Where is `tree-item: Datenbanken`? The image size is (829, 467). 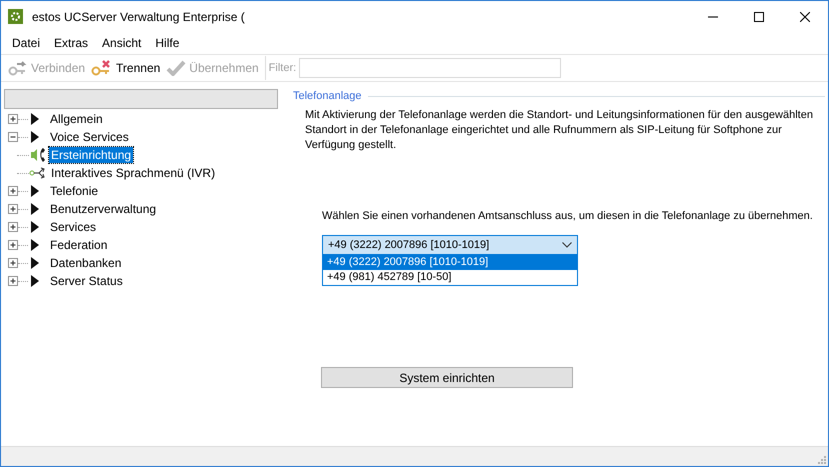
tree-item: Datenbanken is located at coordinates (86, 263).